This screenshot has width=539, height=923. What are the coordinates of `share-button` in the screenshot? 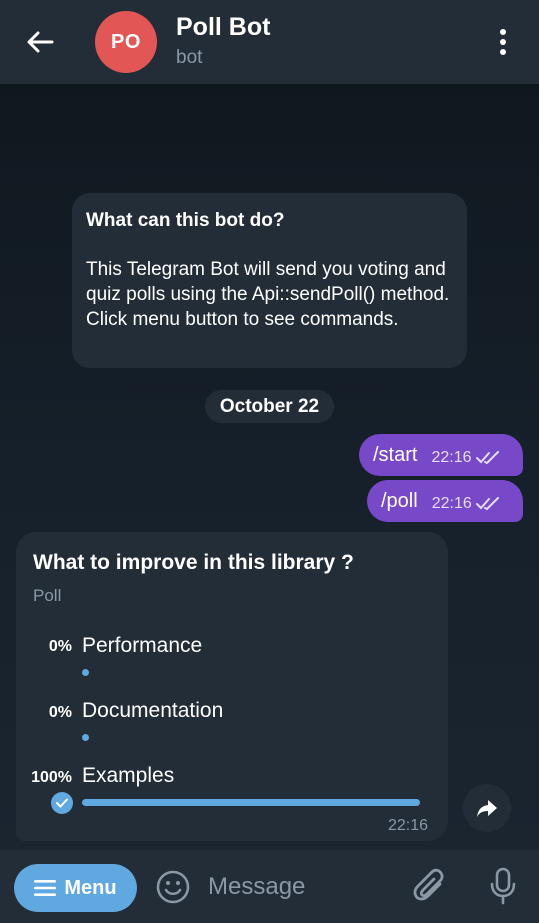 It's located at (487, 808).